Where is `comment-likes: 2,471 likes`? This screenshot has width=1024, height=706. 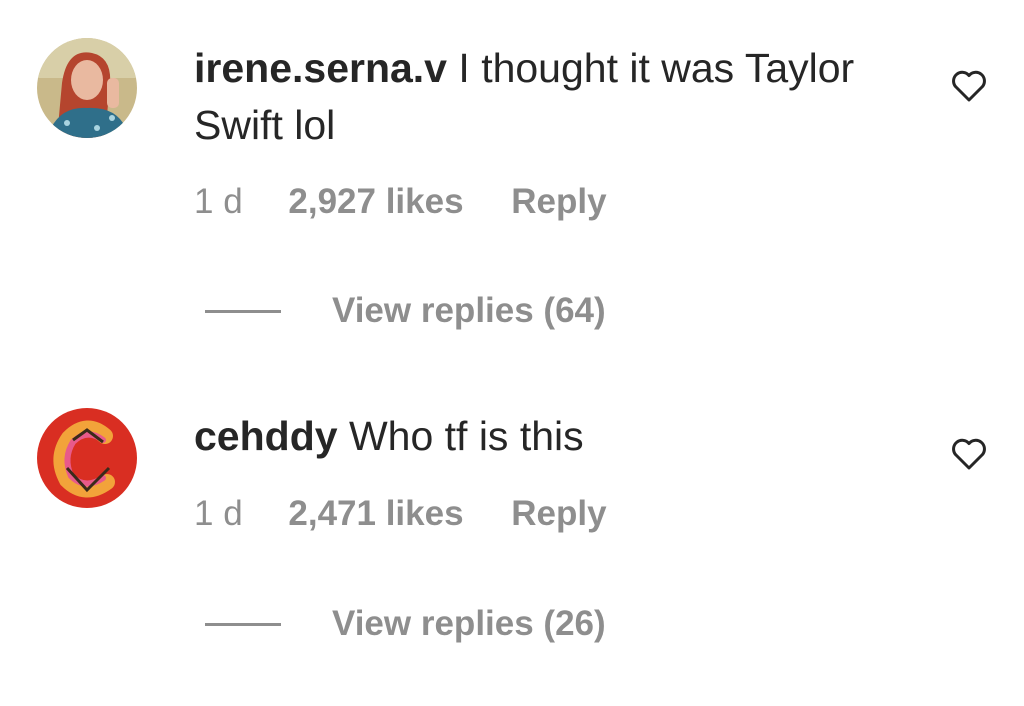 comment-likes: 2,471 likes is located at coordinates (375, 513).